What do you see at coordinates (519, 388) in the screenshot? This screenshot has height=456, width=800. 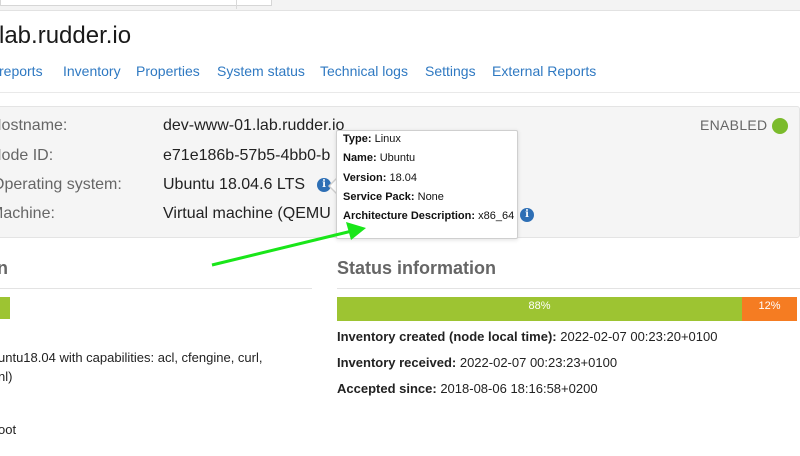 I see `accepted-since-value: 2018-08-06 18:16:58+0200` at bounding box center [519, 388].